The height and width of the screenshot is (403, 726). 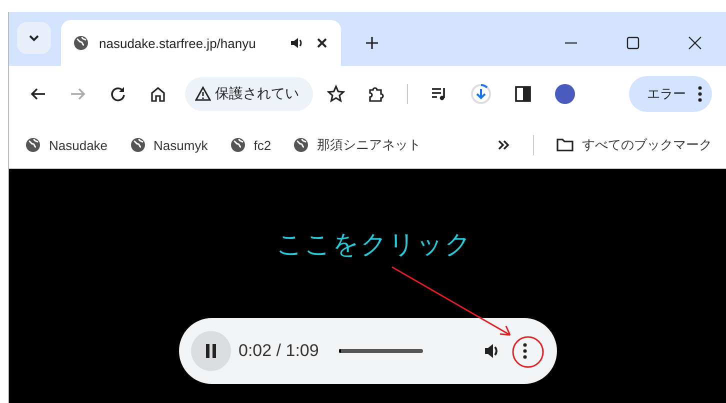 What do you see at coordinates (181, 145) in the screenshot?
I see `bookmark-label: Nasumyk` at bounding box center [181, 145].